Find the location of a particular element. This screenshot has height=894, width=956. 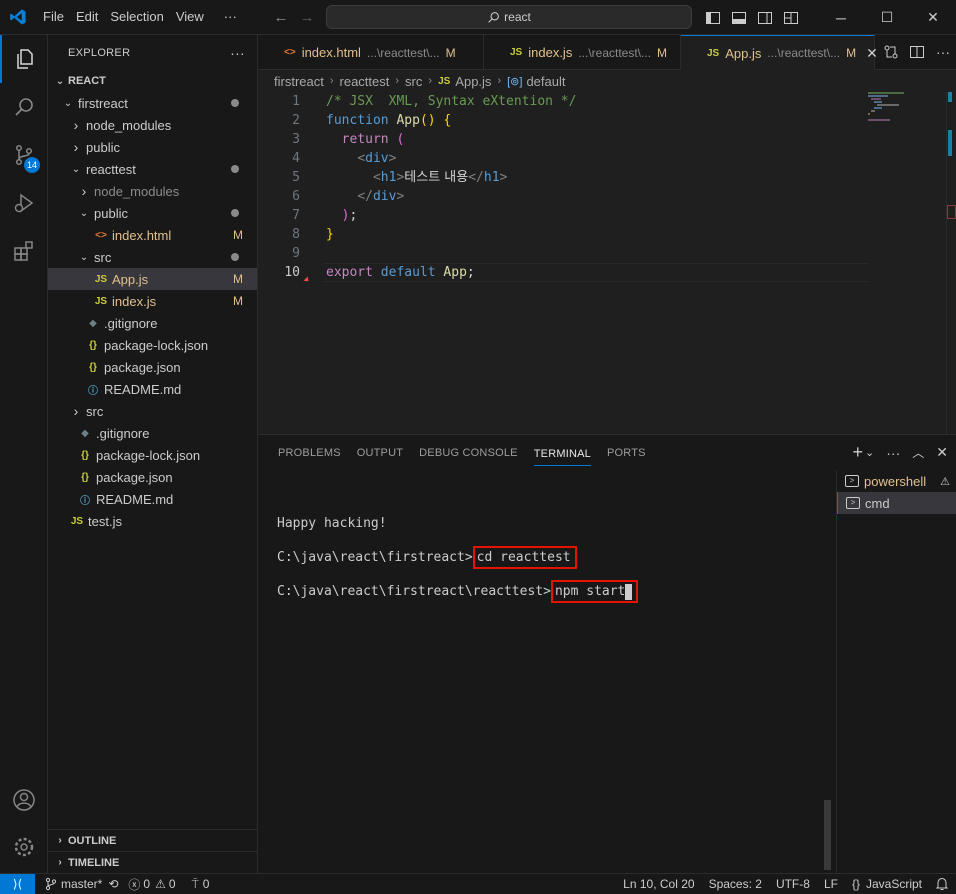

tree-item-label: package.json is located at coordinates (142, 367).